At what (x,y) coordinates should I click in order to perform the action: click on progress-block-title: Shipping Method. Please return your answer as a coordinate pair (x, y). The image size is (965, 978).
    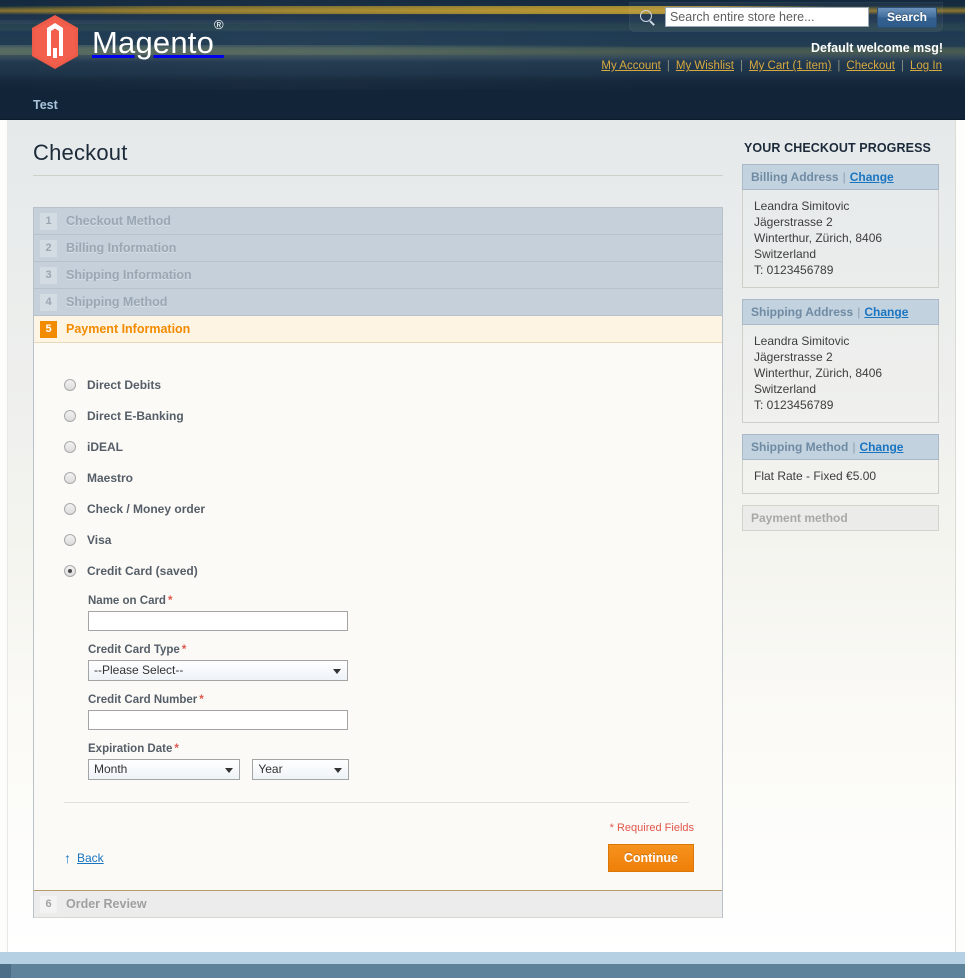
    Looking at the image, I should click on (800, 447).